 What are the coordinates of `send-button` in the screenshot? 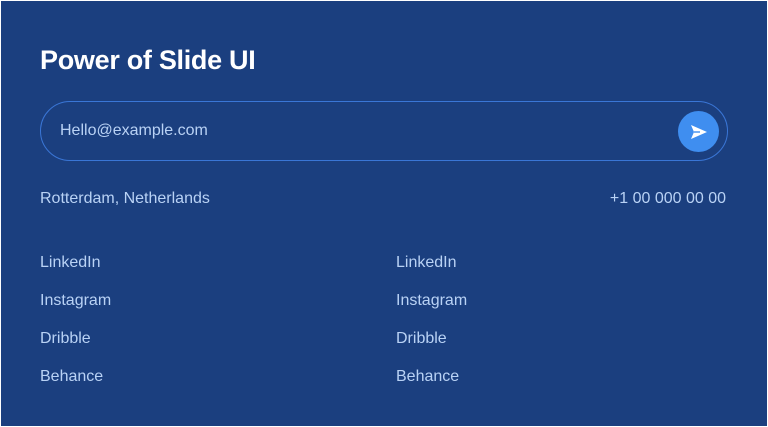 It's located at (698, 131).